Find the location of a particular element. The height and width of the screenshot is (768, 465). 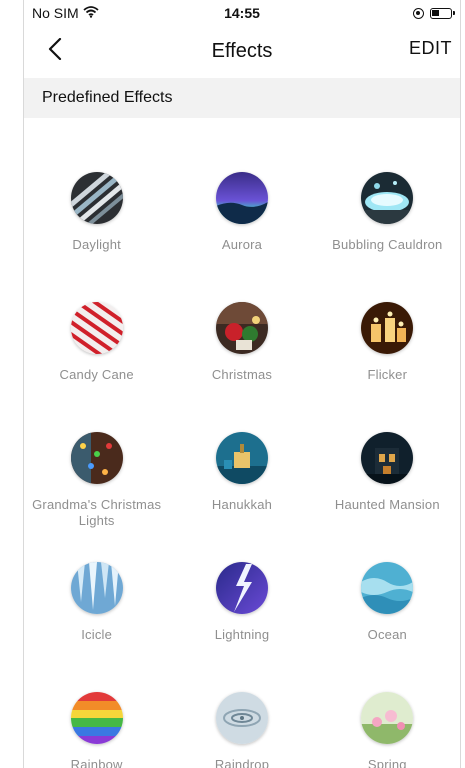

effect-label: Rainbow is located at coordinates (96, 762).